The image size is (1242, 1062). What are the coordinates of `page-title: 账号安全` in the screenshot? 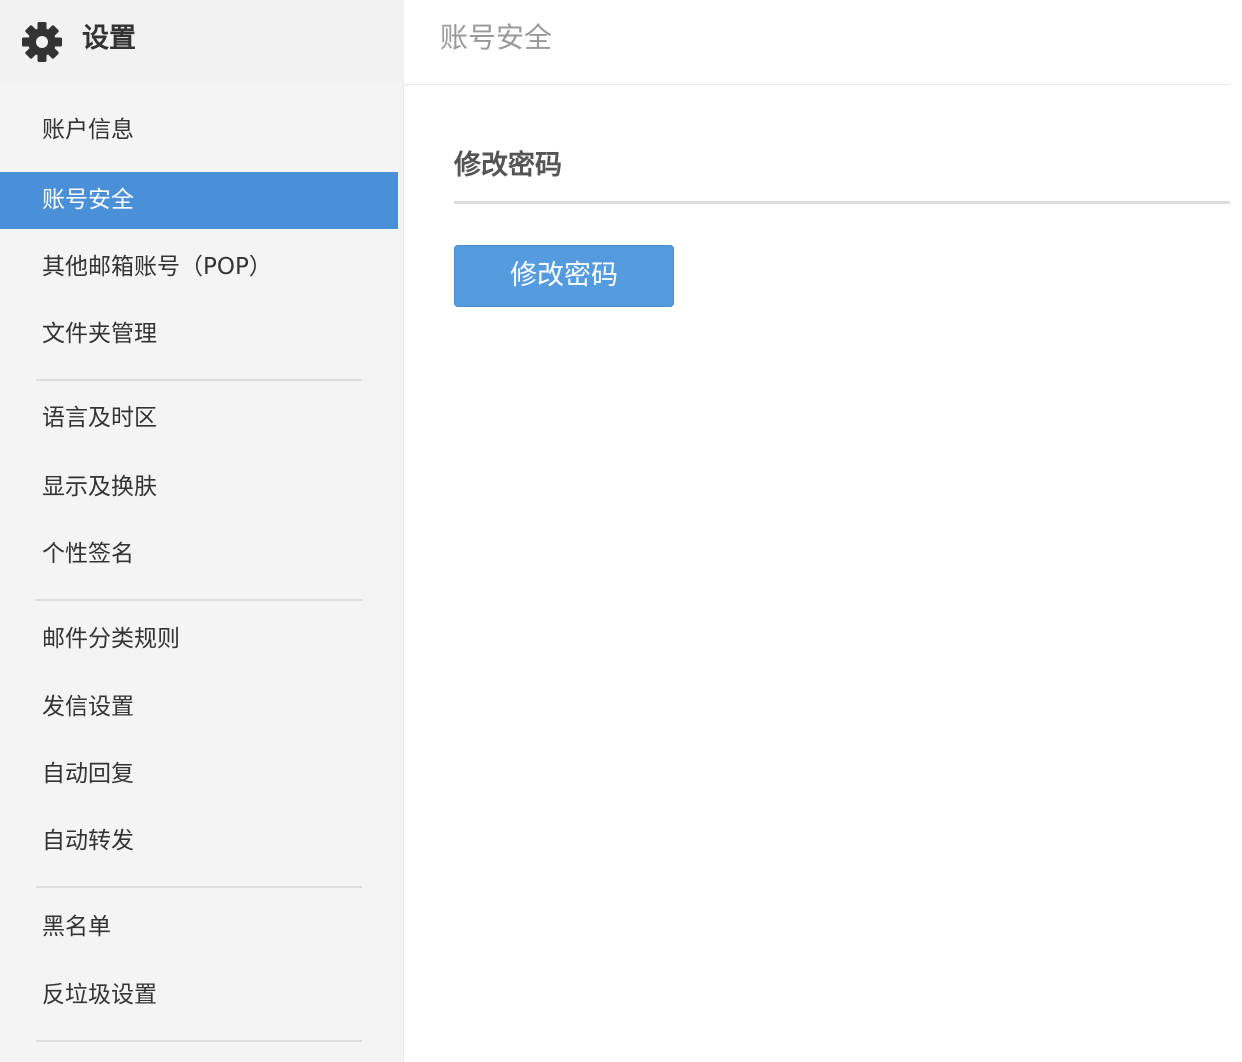 It's located at (496, 37).